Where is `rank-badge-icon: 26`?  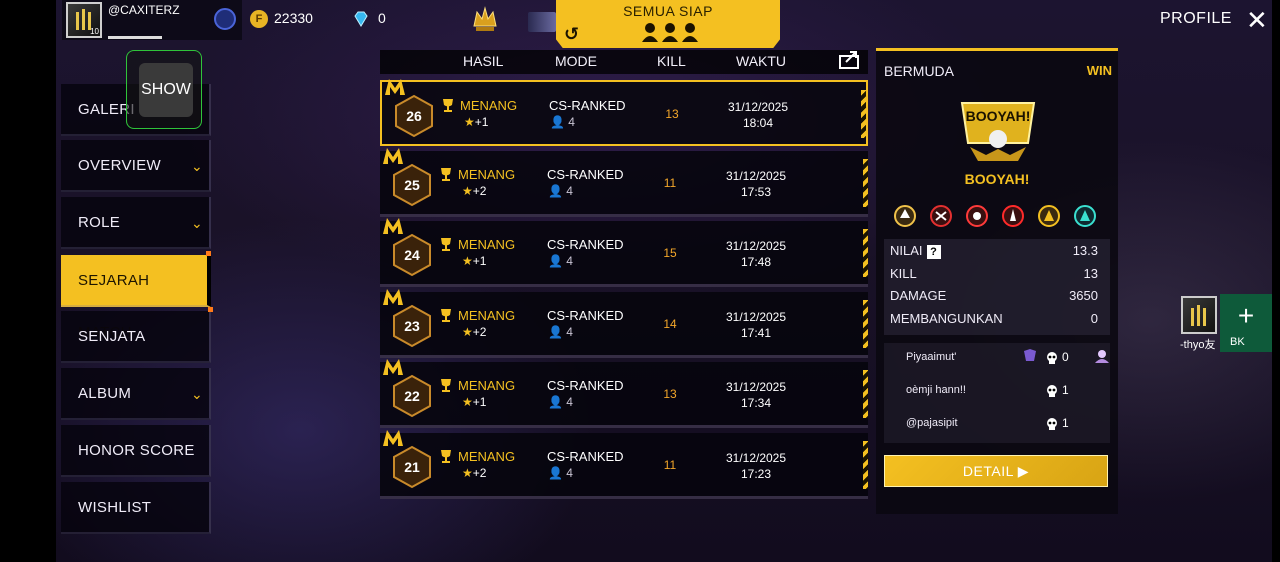
rank-badge-icon: 26 is located at coordinates (414, 116).